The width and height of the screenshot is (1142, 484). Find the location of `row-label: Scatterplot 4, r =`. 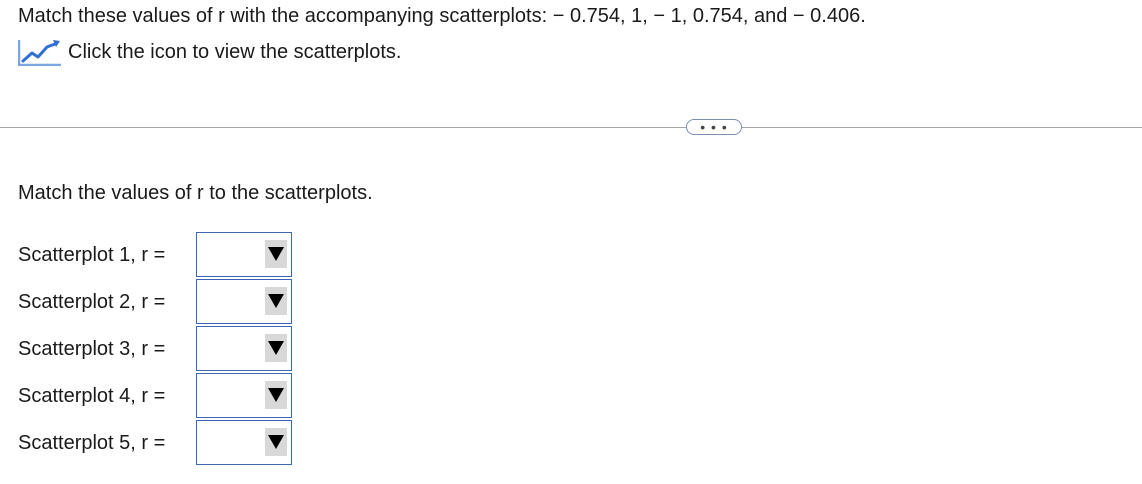

row-label: Scatterplot 4, r = is located at coordinates (92, 395).